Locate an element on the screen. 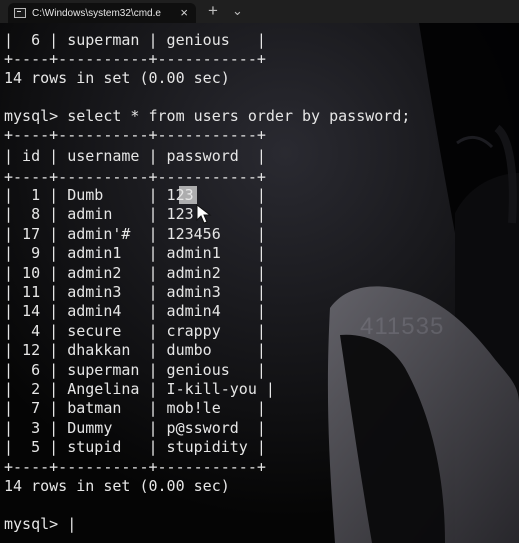 This screenshot has height=543, width=519. table-row: | 1 | Dumb | 123 | is located at coordinates (135, 195).